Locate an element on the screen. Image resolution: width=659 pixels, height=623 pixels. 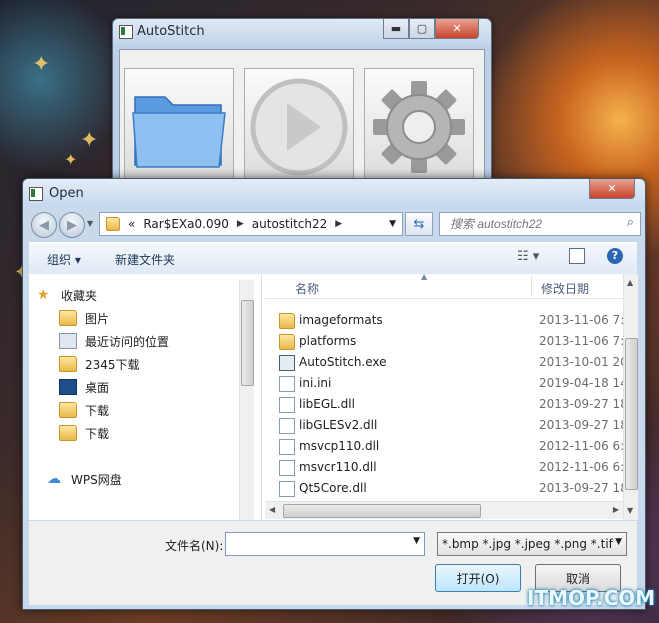
sidebar-scrollbar is located at coordinates (246, 400).